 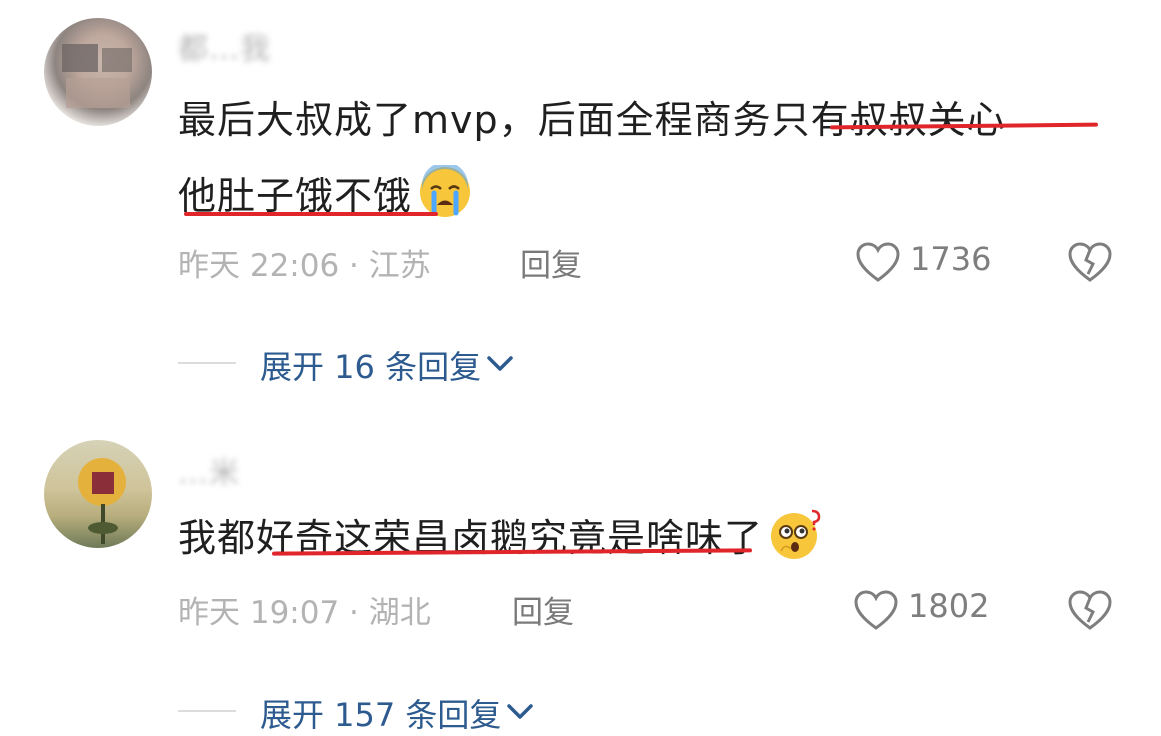 I want to click on thinking-question-face-icon, so click(x=796, y=534).